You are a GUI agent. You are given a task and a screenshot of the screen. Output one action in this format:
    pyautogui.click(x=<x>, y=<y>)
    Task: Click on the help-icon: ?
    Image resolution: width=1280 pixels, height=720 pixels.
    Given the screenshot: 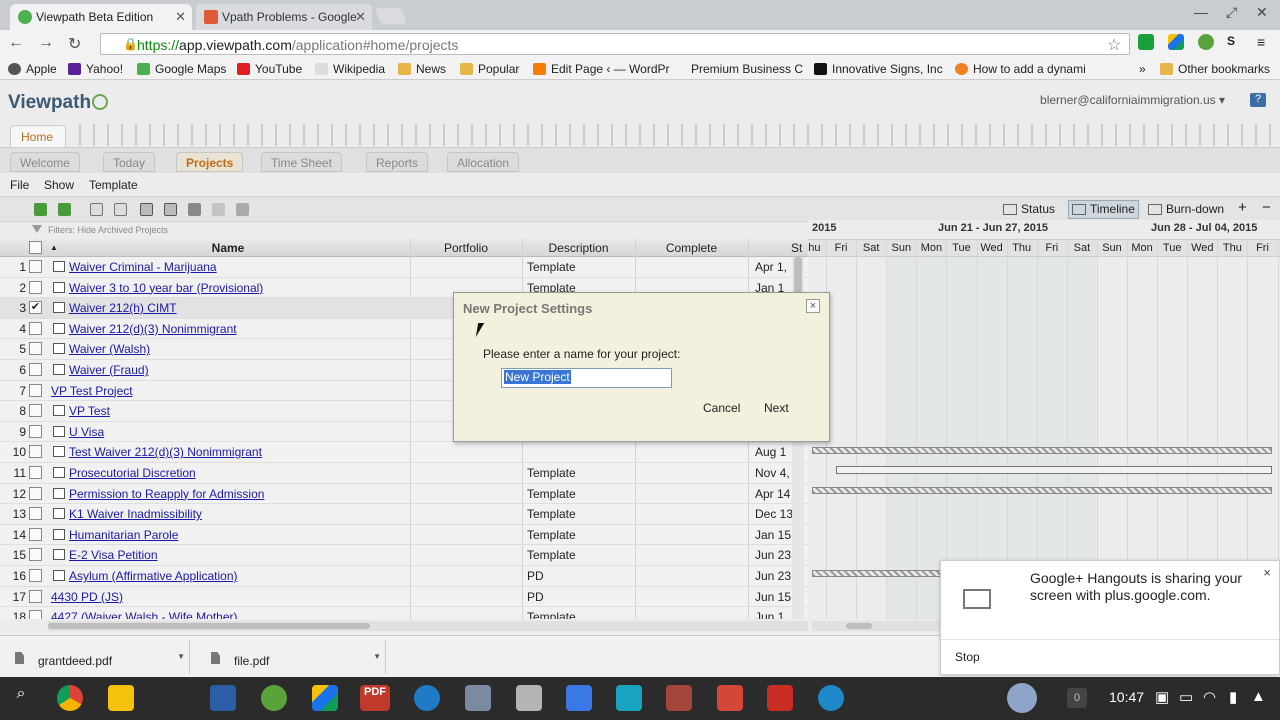 What is the action you would take?
    pyautogui.click(x=1258, y=100)
    